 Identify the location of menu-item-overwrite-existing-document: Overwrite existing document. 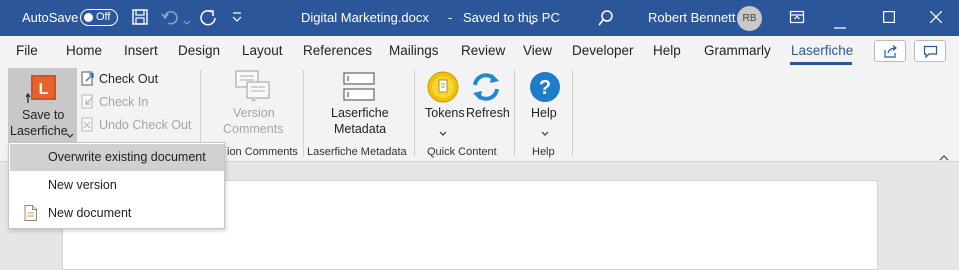
(117, 157).